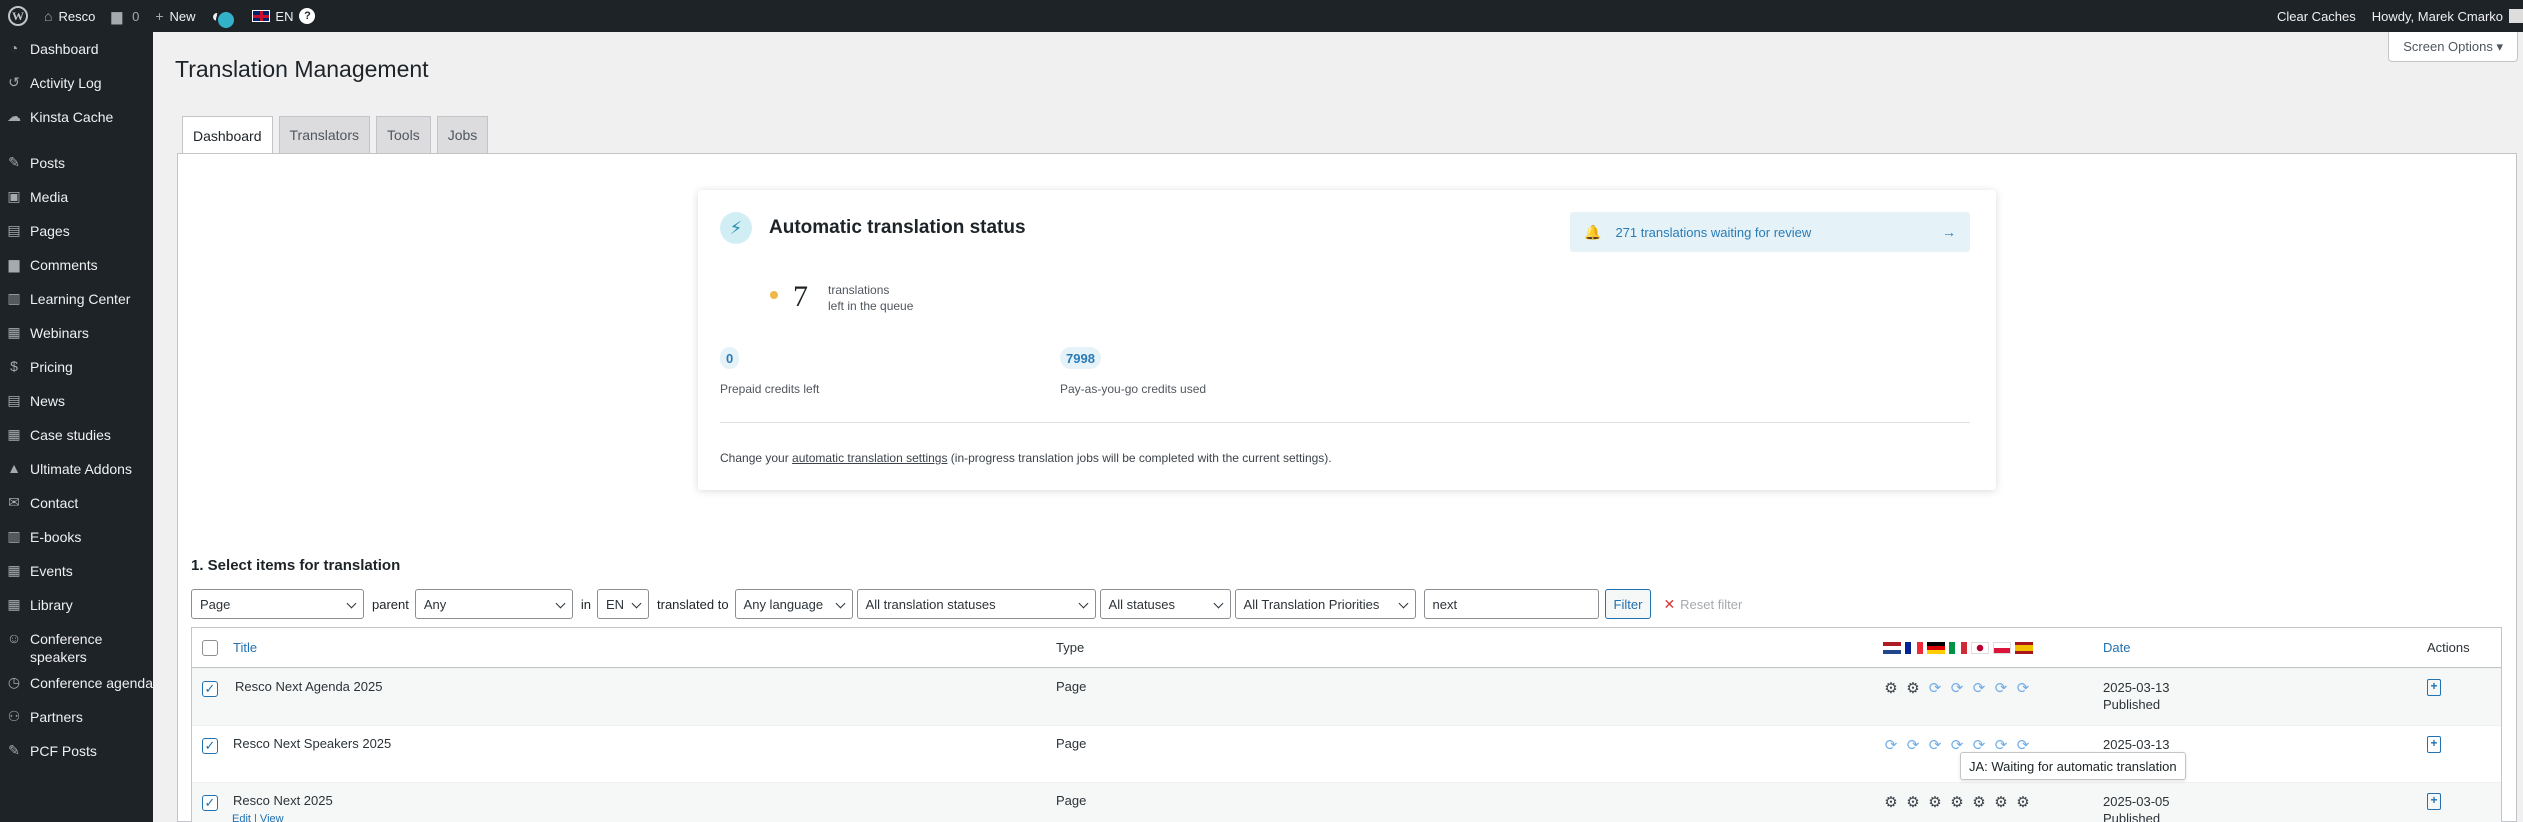  What do you see at coordinates (76, 49) in the screenshot?
I see `sidebar-item-dashboard: ◔ Dashboard` at bounding box center [76, 49].